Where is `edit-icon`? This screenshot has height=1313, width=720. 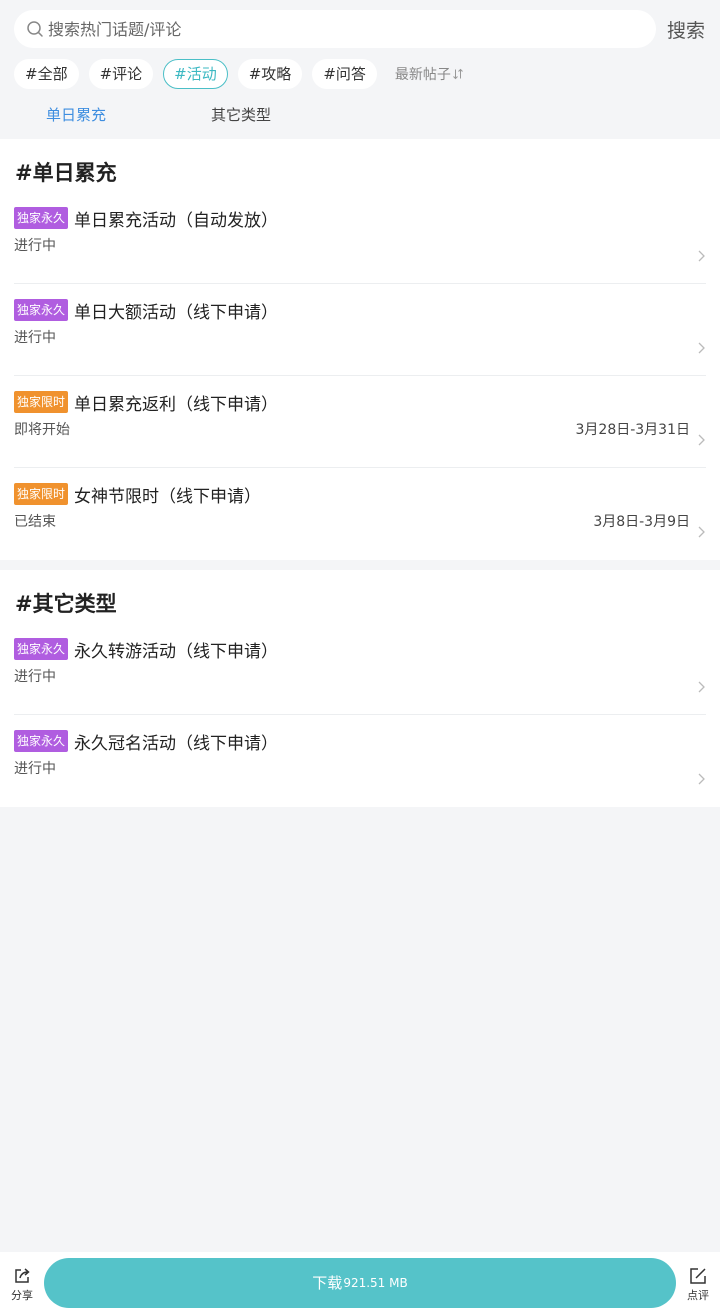
edit-icon is located at coordinates (698, 1276).